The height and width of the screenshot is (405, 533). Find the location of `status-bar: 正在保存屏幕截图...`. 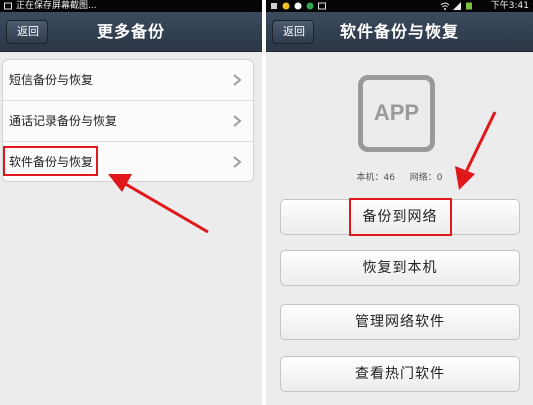

status-bar: 正在保存屏幕截图... is located at coordinates (131, 6).